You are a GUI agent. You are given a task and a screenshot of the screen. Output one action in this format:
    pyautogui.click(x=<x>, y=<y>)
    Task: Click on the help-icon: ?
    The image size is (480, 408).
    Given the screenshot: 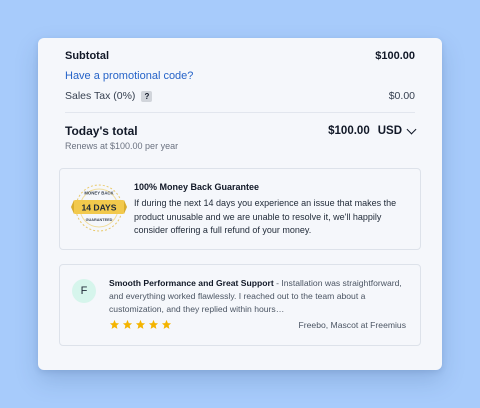 What is the action you would take?
    pyautogui.click(x=147, y=96)
    